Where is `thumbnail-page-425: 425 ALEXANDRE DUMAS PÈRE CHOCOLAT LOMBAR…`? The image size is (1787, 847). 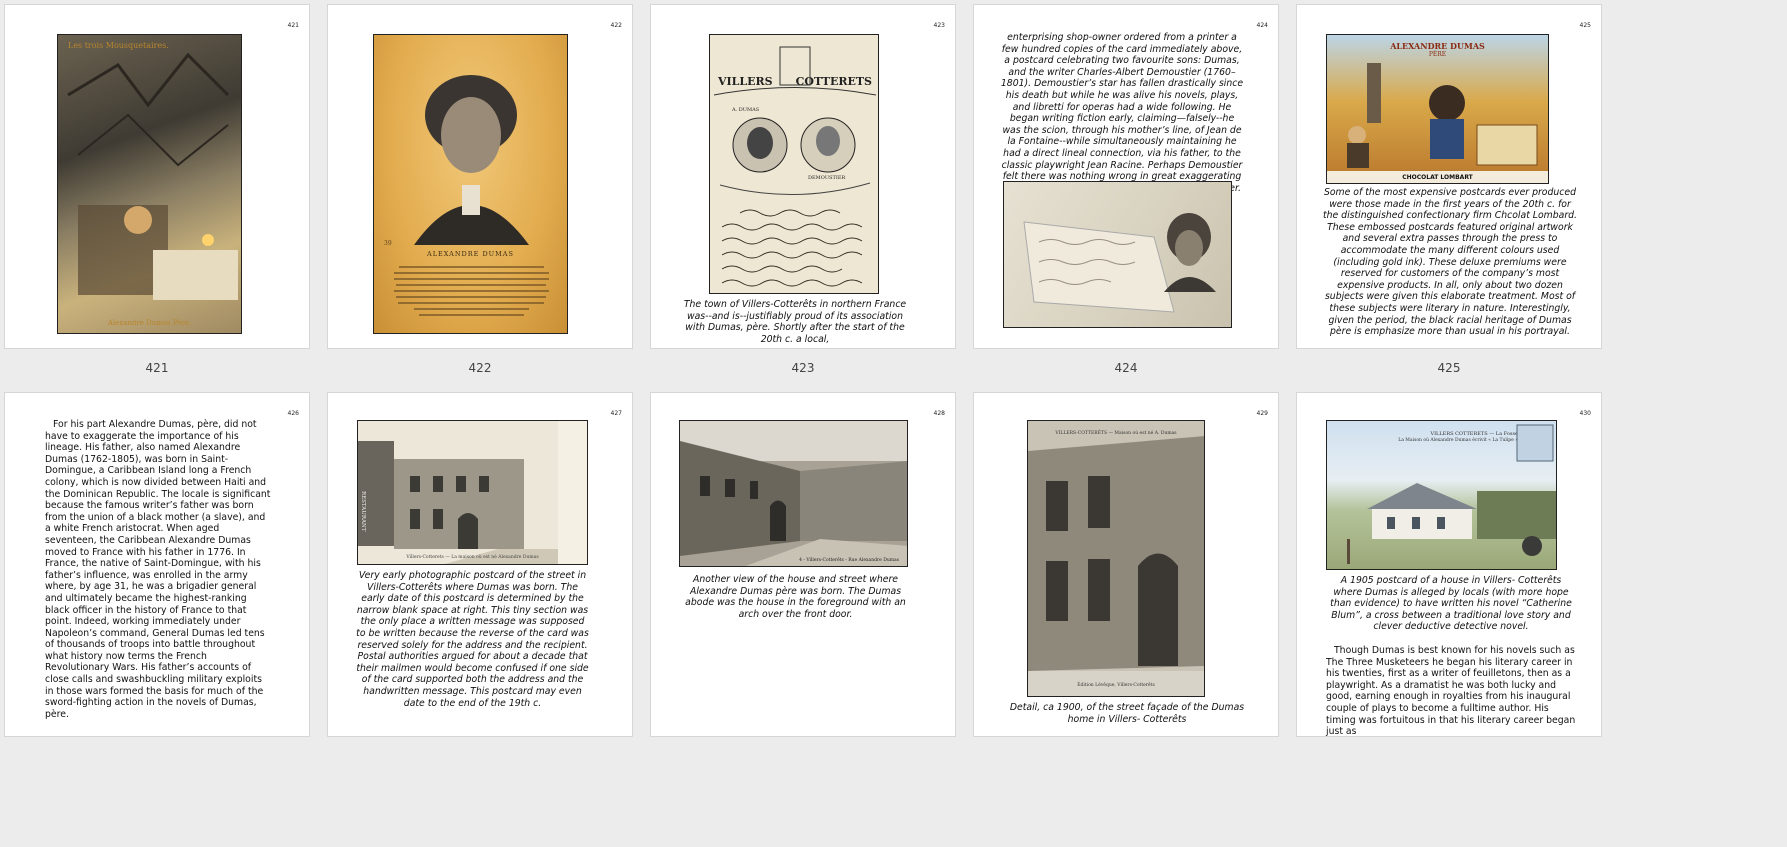
thumbnail-page-425: 425 ALEXANDRE DUMAS PÈRE CHOCOLAT LOMBAR… is located at coordinates (1449, 176).